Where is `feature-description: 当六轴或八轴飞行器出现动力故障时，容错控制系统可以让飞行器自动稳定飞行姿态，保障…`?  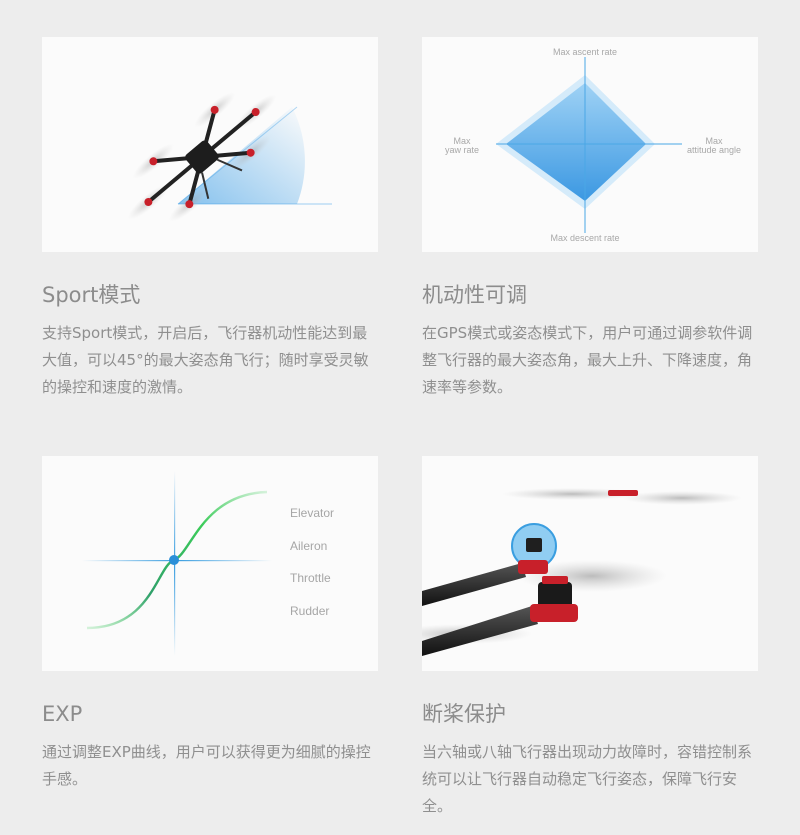 feature-description: 当六轴或八轴飞行器出现动力故障时，容错控制系统可以让飞行器自动稳定飞行姿态，保障… is located at coordinates (587, 779).